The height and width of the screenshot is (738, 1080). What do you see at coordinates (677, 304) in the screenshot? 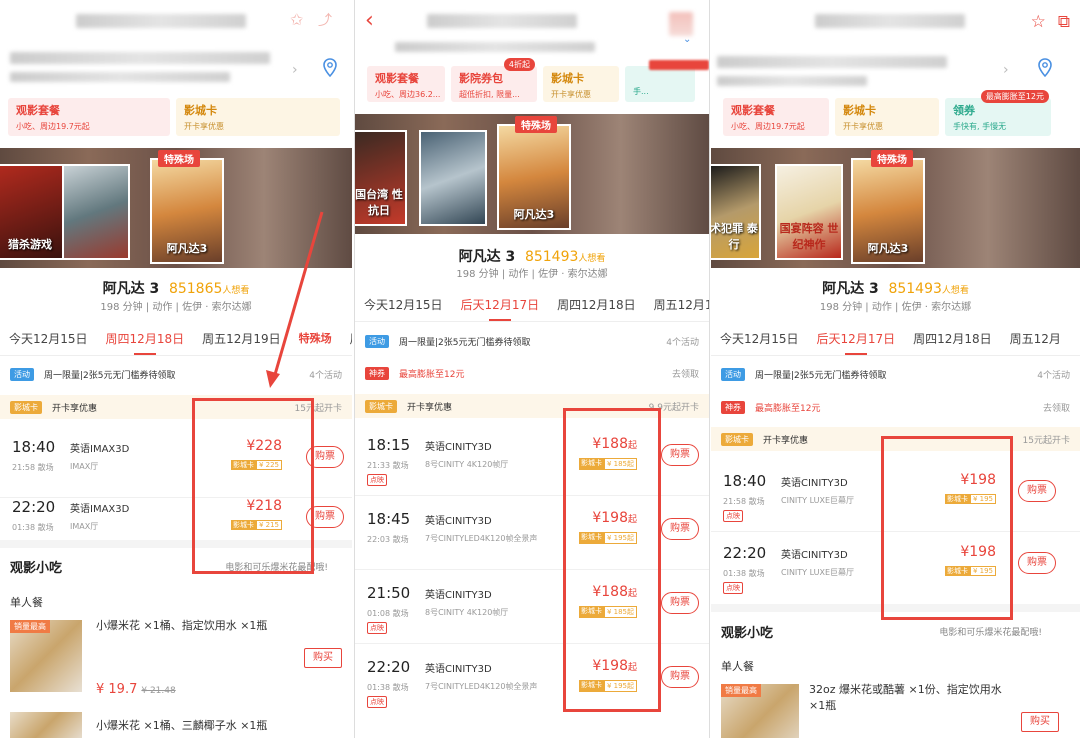
I see `tab-day: 周五12月19日` at bounding box center [677, 304].